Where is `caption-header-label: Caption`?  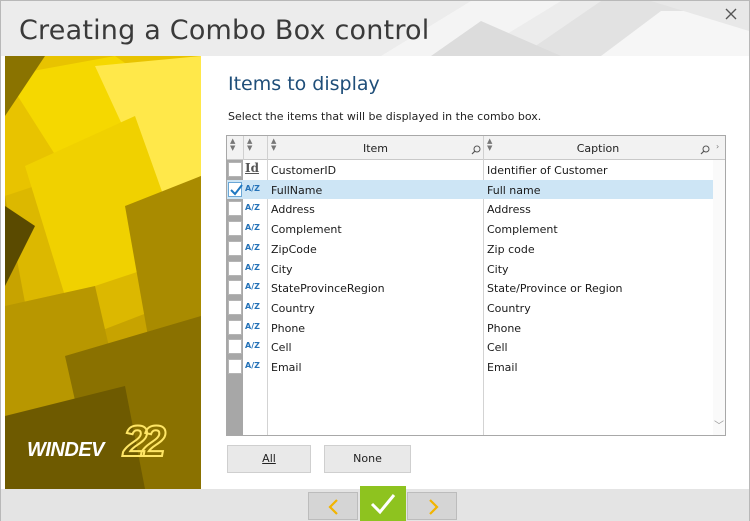
caption-header-label: Caption is located at coordinates (598, 148).